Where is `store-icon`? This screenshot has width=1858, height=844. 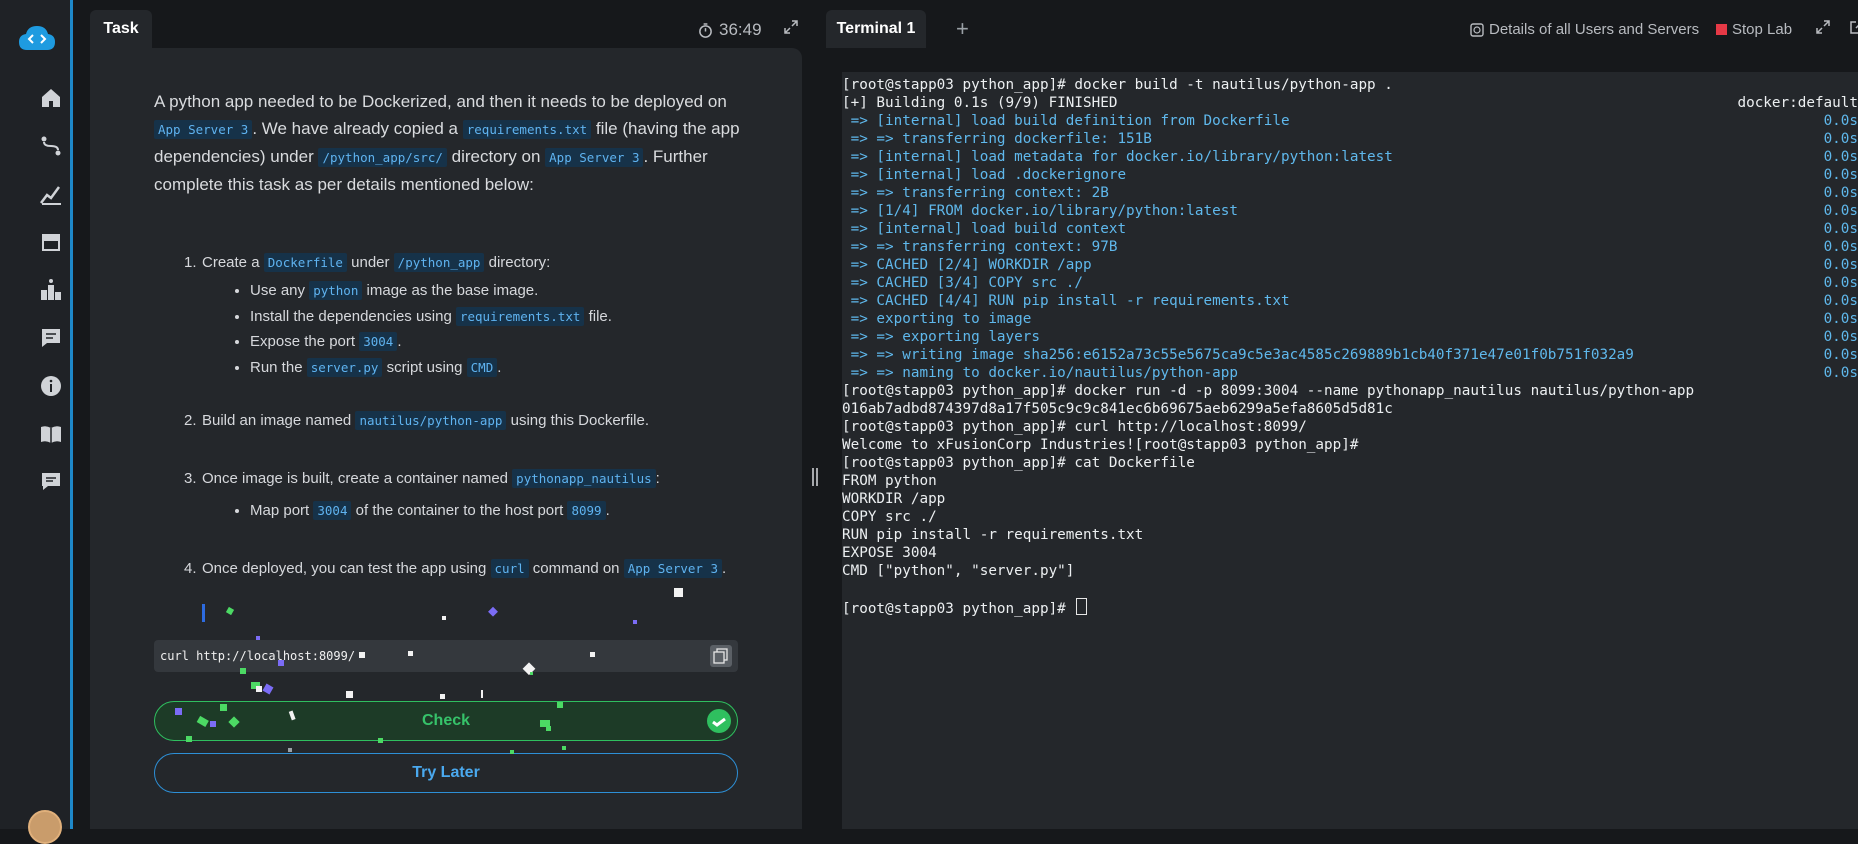 store-icon is located at coordinates (51, 242).